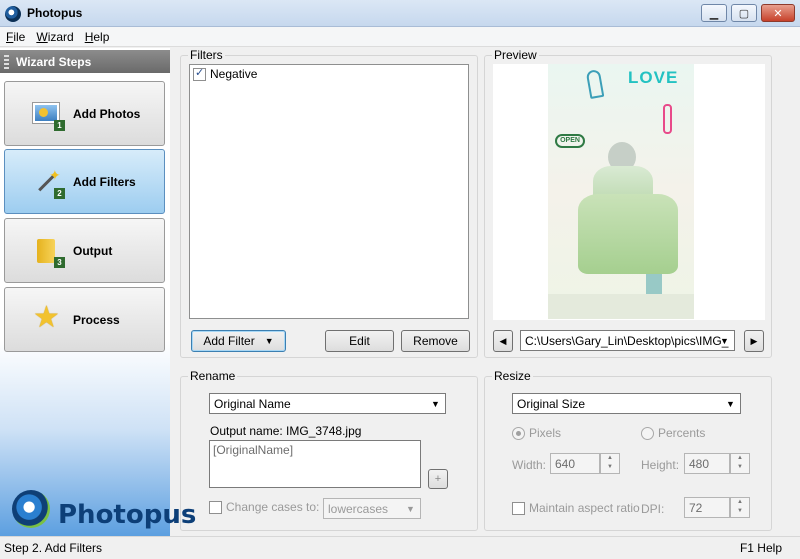 This screenshot has height=559, width=800. What do you see at coordinates (59, 262) in the screenshot?
I see `step-number: 3` at bounding box center [59, 262].